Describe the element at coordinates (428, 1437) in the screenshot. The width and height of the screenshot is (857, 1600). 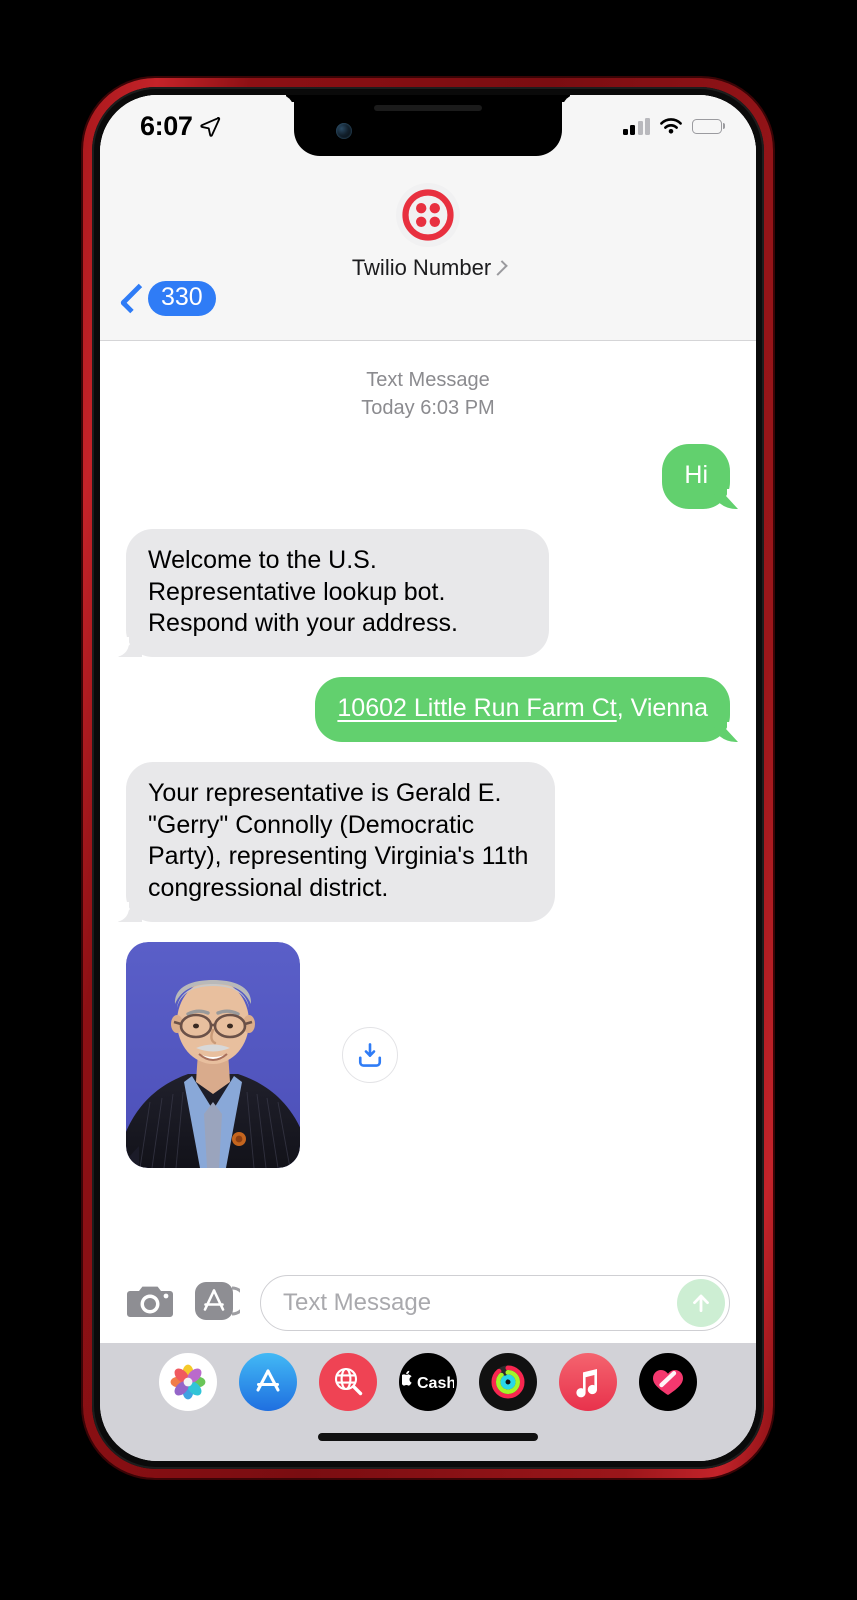
I see `home-indicator` at that location.